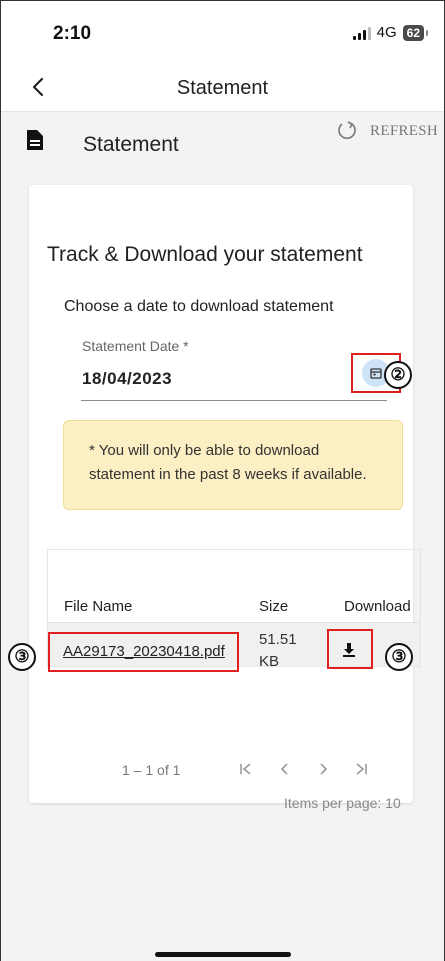  I want to click on chevron-left-icon, so click(284, 769).